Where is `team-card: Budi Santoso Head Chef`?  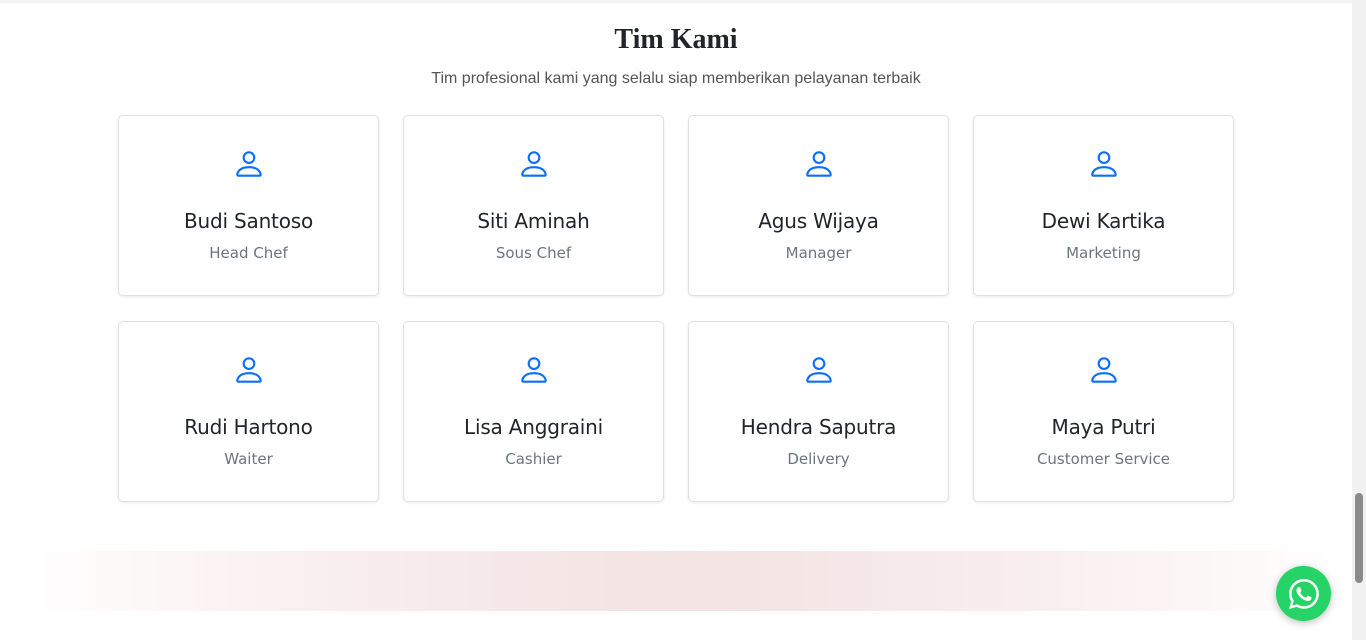
team-card: Budi Santoso Head Chef is located at coordinates (248, 205).